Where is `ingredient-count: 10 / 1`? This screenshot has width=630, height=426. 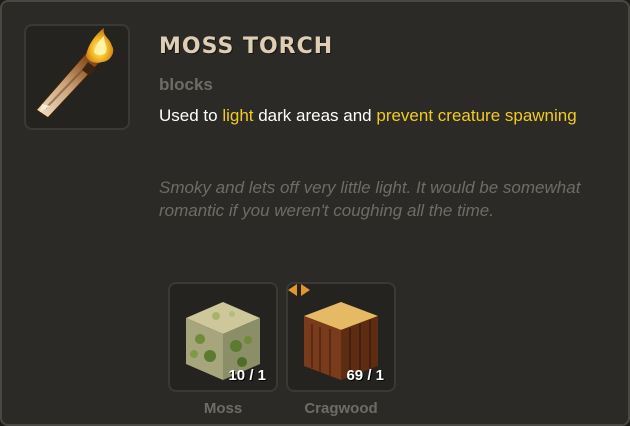 ingredient-count: 10 / 1 is located at coordinates (247, 375).